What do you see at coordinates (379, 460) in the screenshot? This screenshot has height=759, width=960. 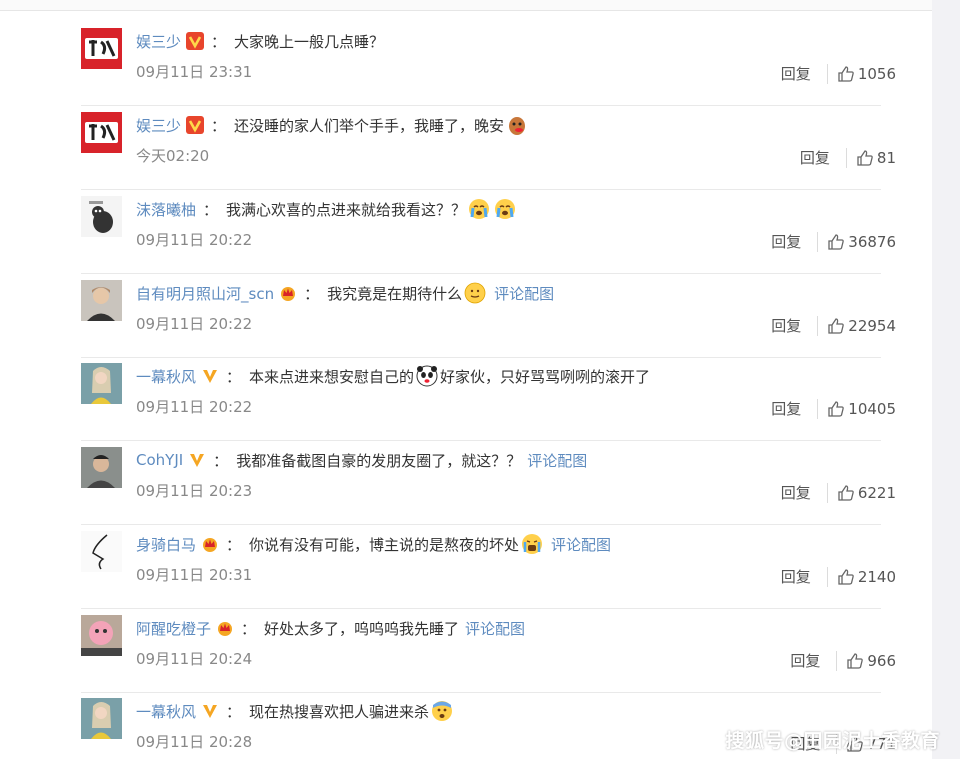 I see `comment-text: 我都准备截图自豪的发朋友圈了，就这？？` at bounding box center [379, 460].